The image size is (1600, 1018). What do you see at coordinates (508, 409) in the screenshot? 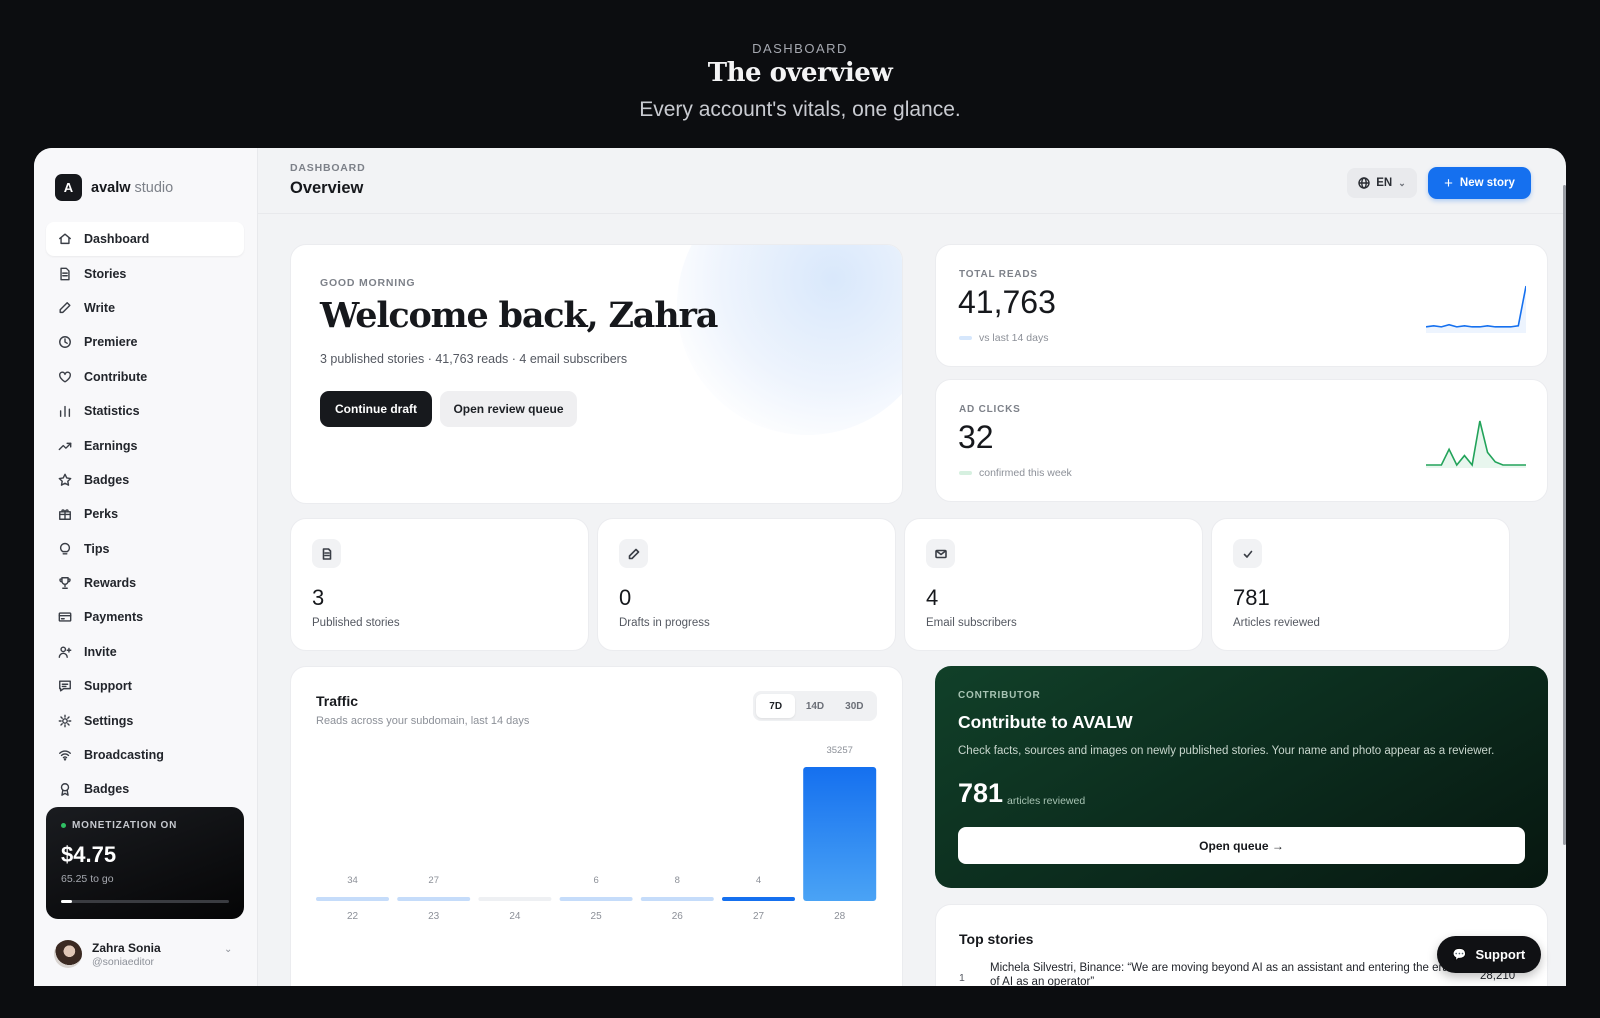
I see `open-review-queue-button: Open review queue` at bounding box center [508, 409].